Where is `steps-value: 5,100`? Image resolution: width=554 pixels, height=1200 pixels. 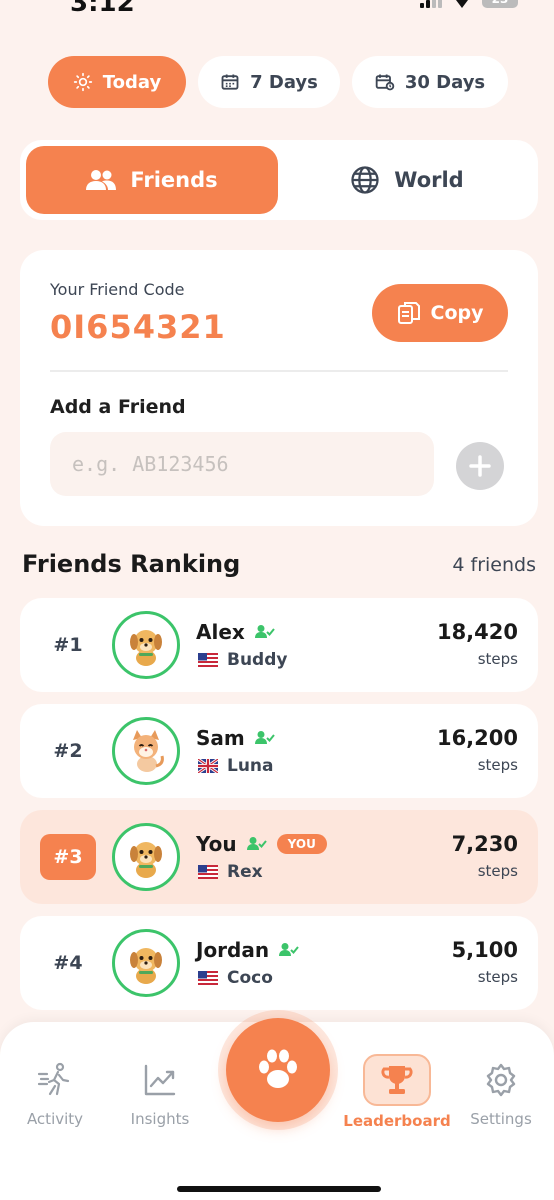 steps-value: 5,100 is located at coordinates (484, 950).